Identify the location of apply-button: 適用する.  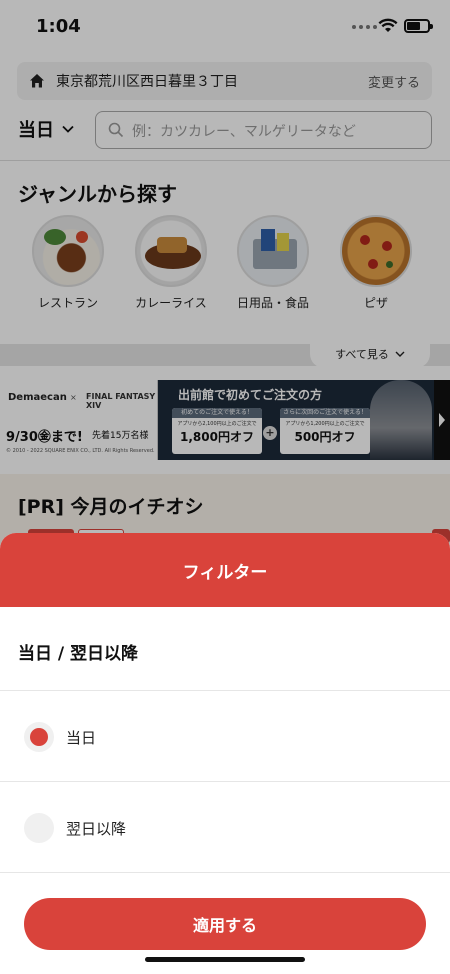
(225, 924).